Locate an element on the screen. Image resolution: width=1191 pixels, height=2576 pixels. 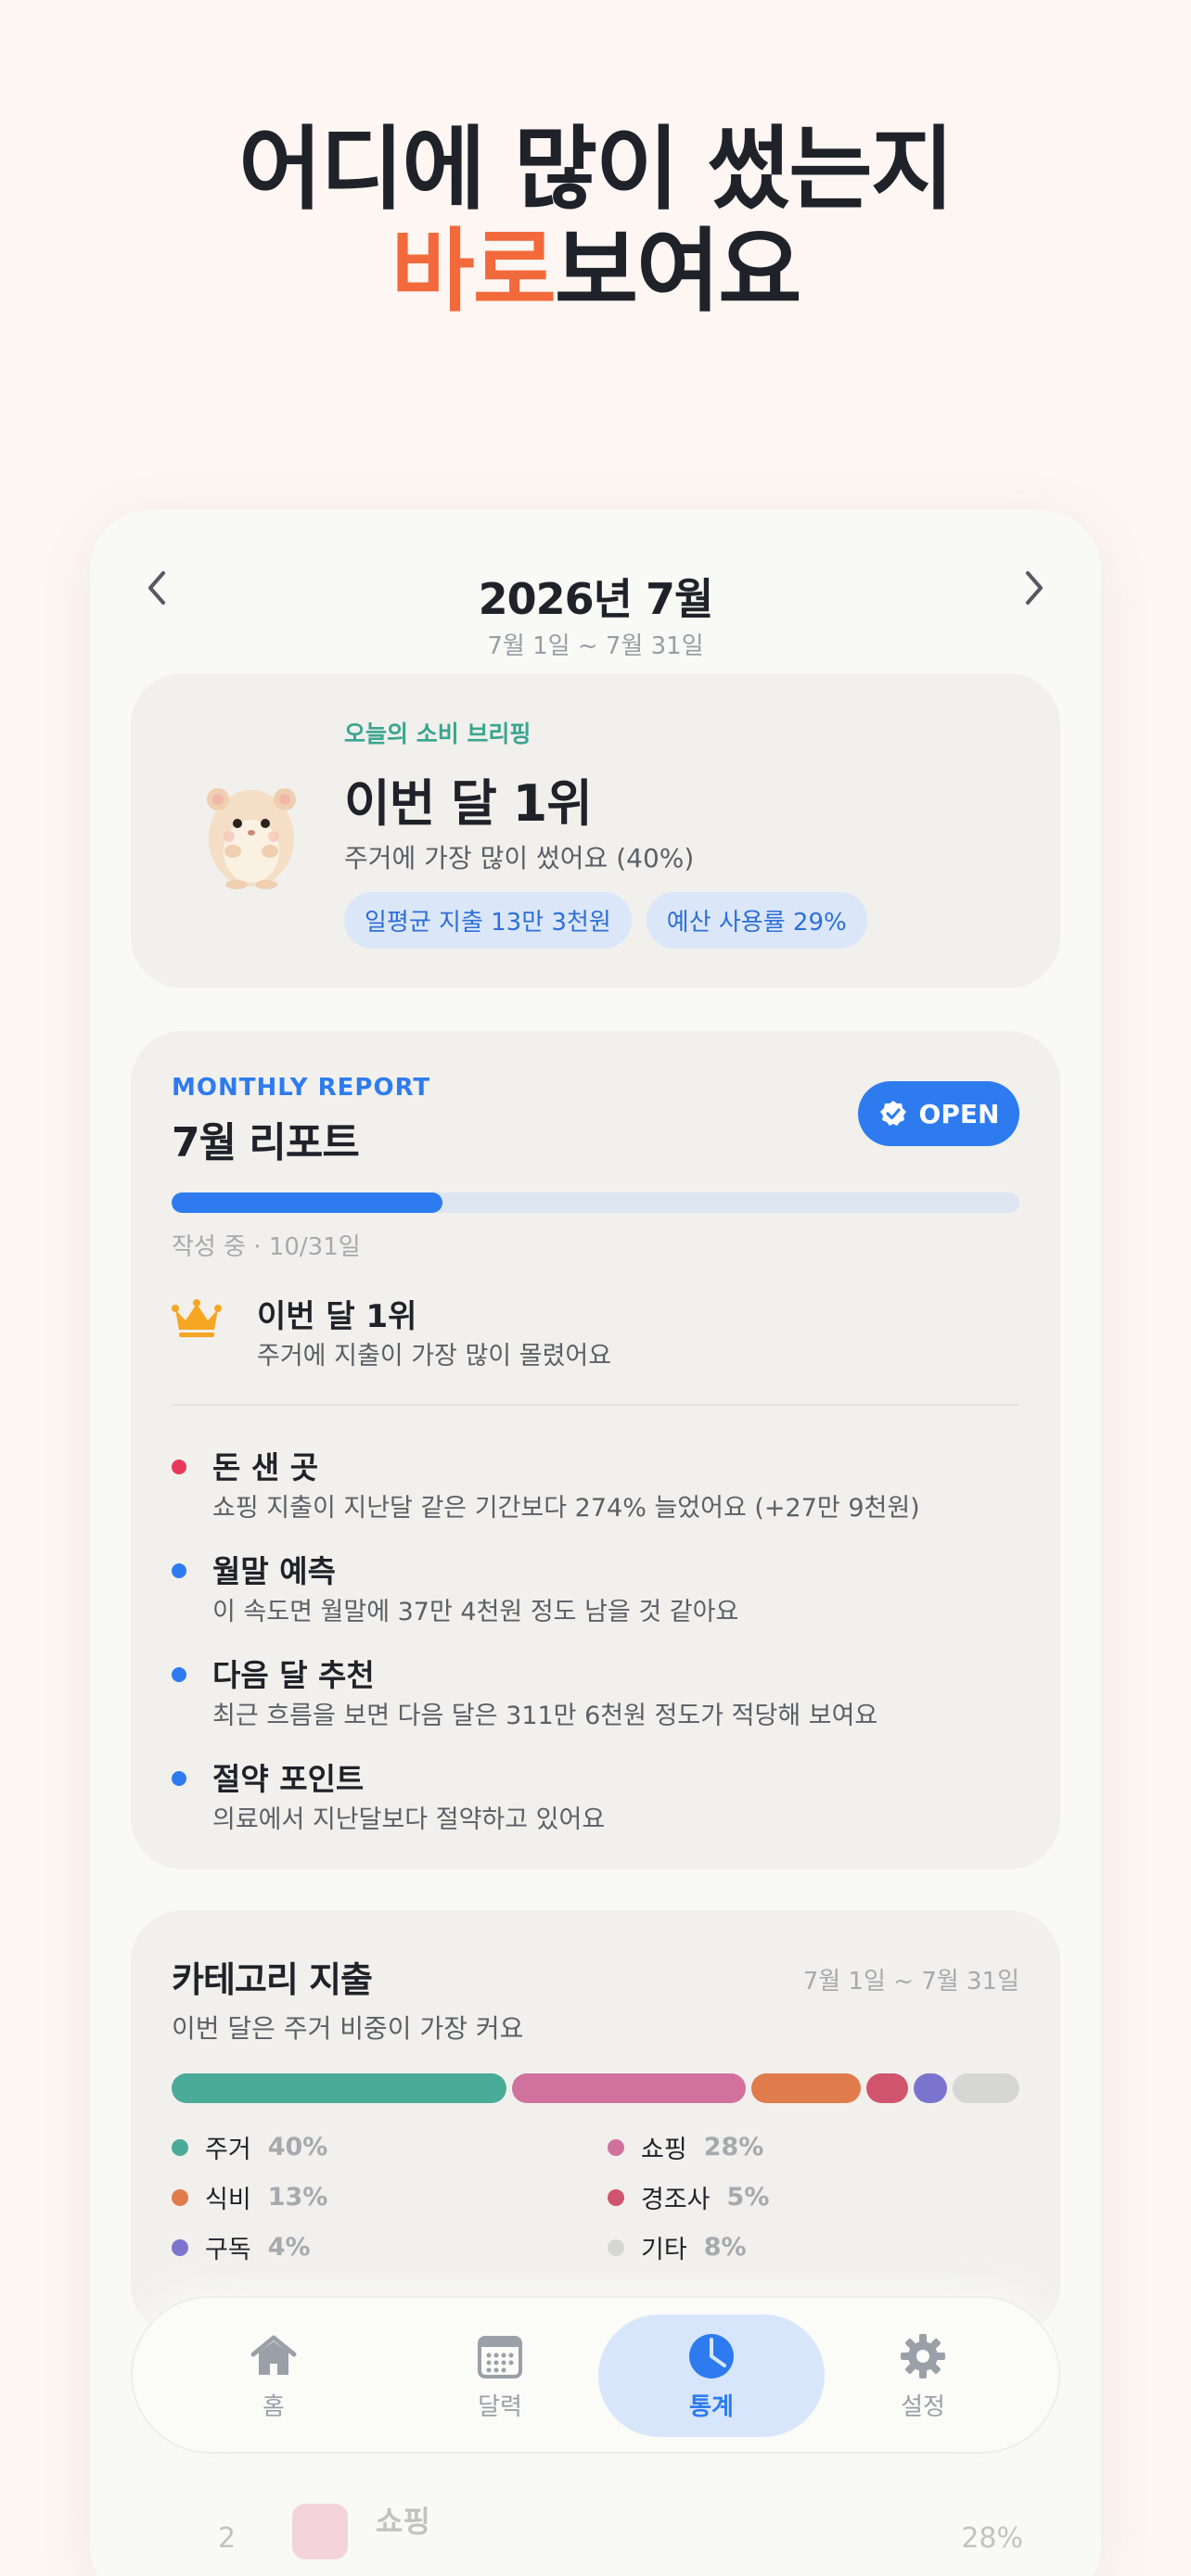
tab-settings: 설정 is located at coordinates (923, 2376).